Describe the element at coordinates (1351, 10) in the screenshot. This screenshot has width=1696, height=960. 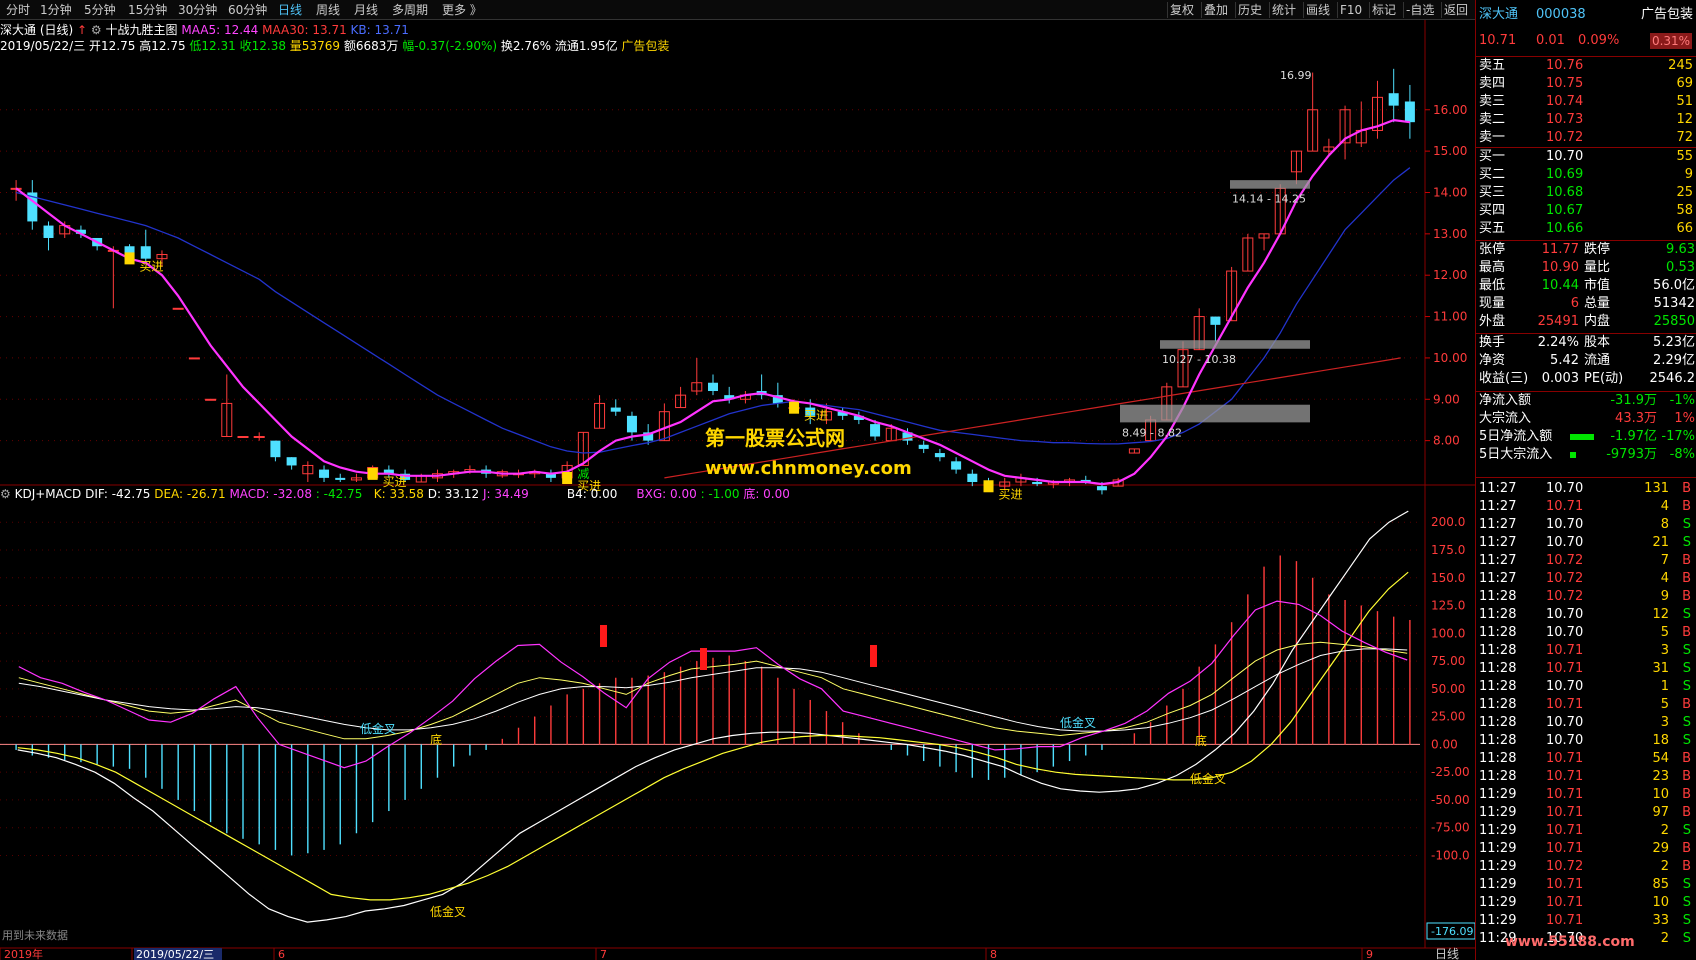
I see `tool-button-5: F10` at that location.